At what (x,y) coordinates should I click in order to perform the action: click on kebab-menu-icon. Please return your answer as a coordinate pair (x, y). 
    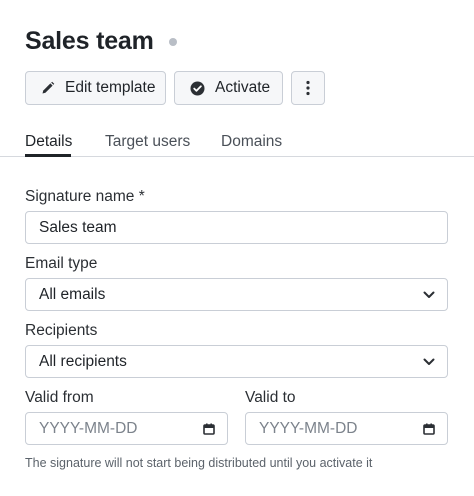
    Looking at the image, I should click on (308, 88).